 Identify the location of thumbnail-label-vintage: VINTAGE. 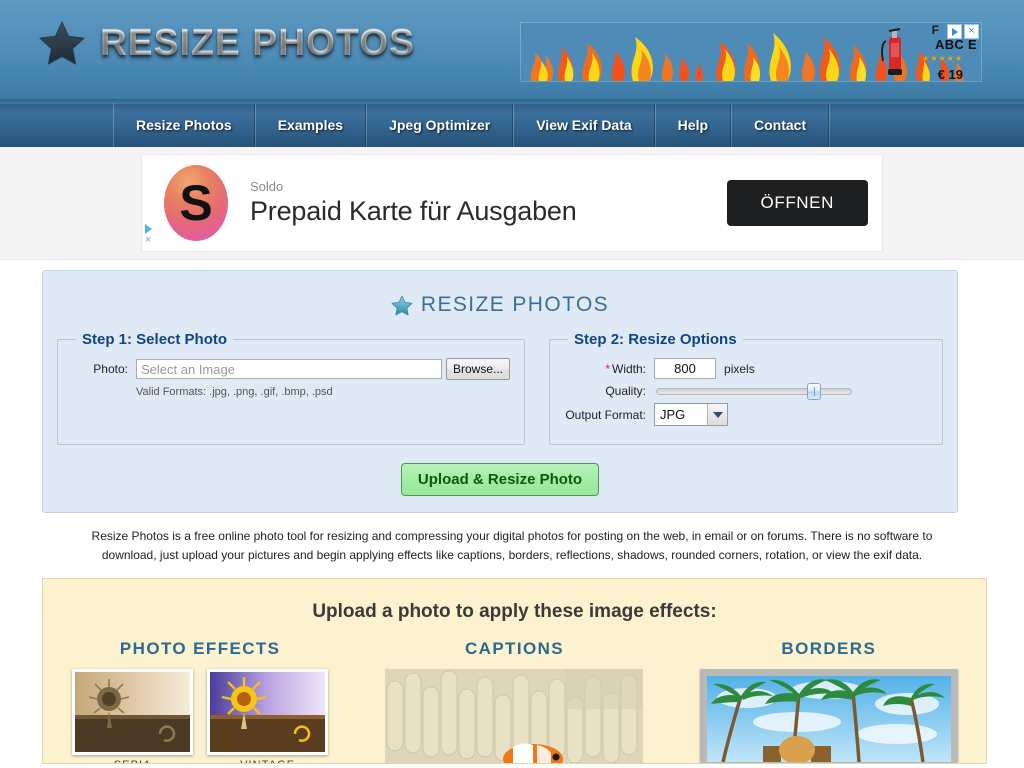
(267, 761).